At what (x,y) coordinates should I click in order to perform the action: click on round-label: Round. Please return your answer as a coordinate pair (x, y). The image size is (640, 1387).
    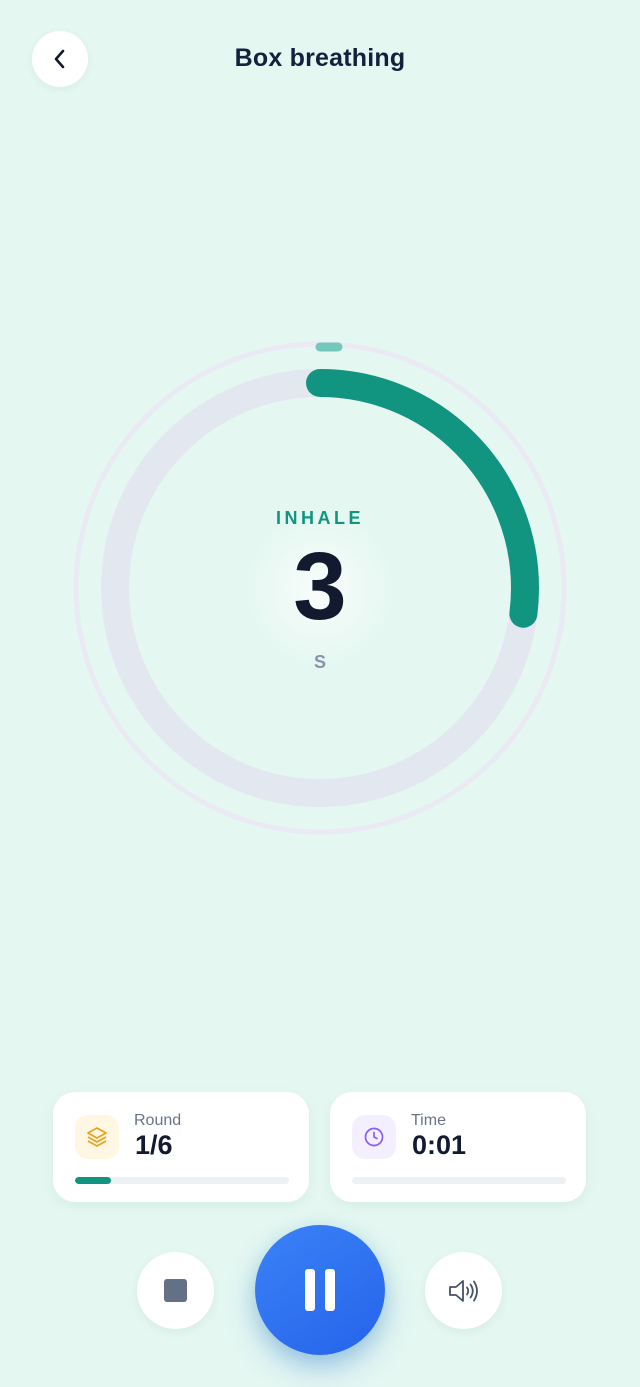
    Looking at the image, I should click on (158, 1120).